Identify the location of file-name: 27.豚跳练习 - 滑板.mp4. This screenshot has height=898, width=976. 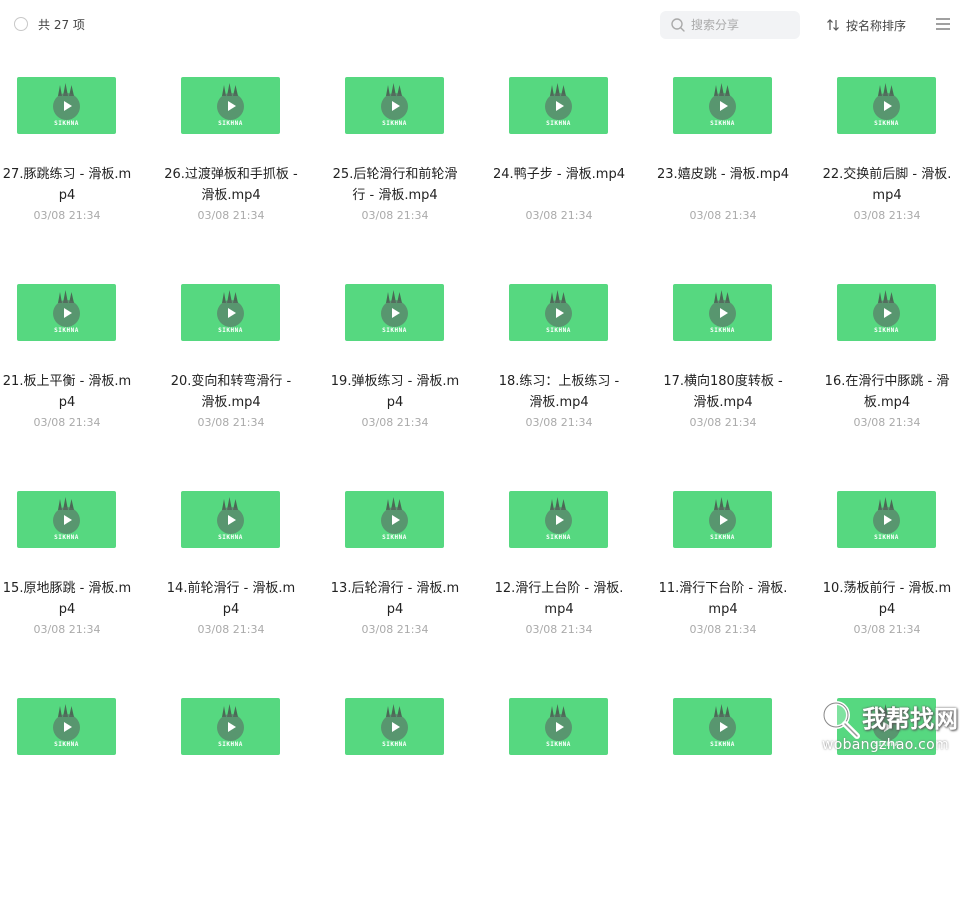
(67, 185).